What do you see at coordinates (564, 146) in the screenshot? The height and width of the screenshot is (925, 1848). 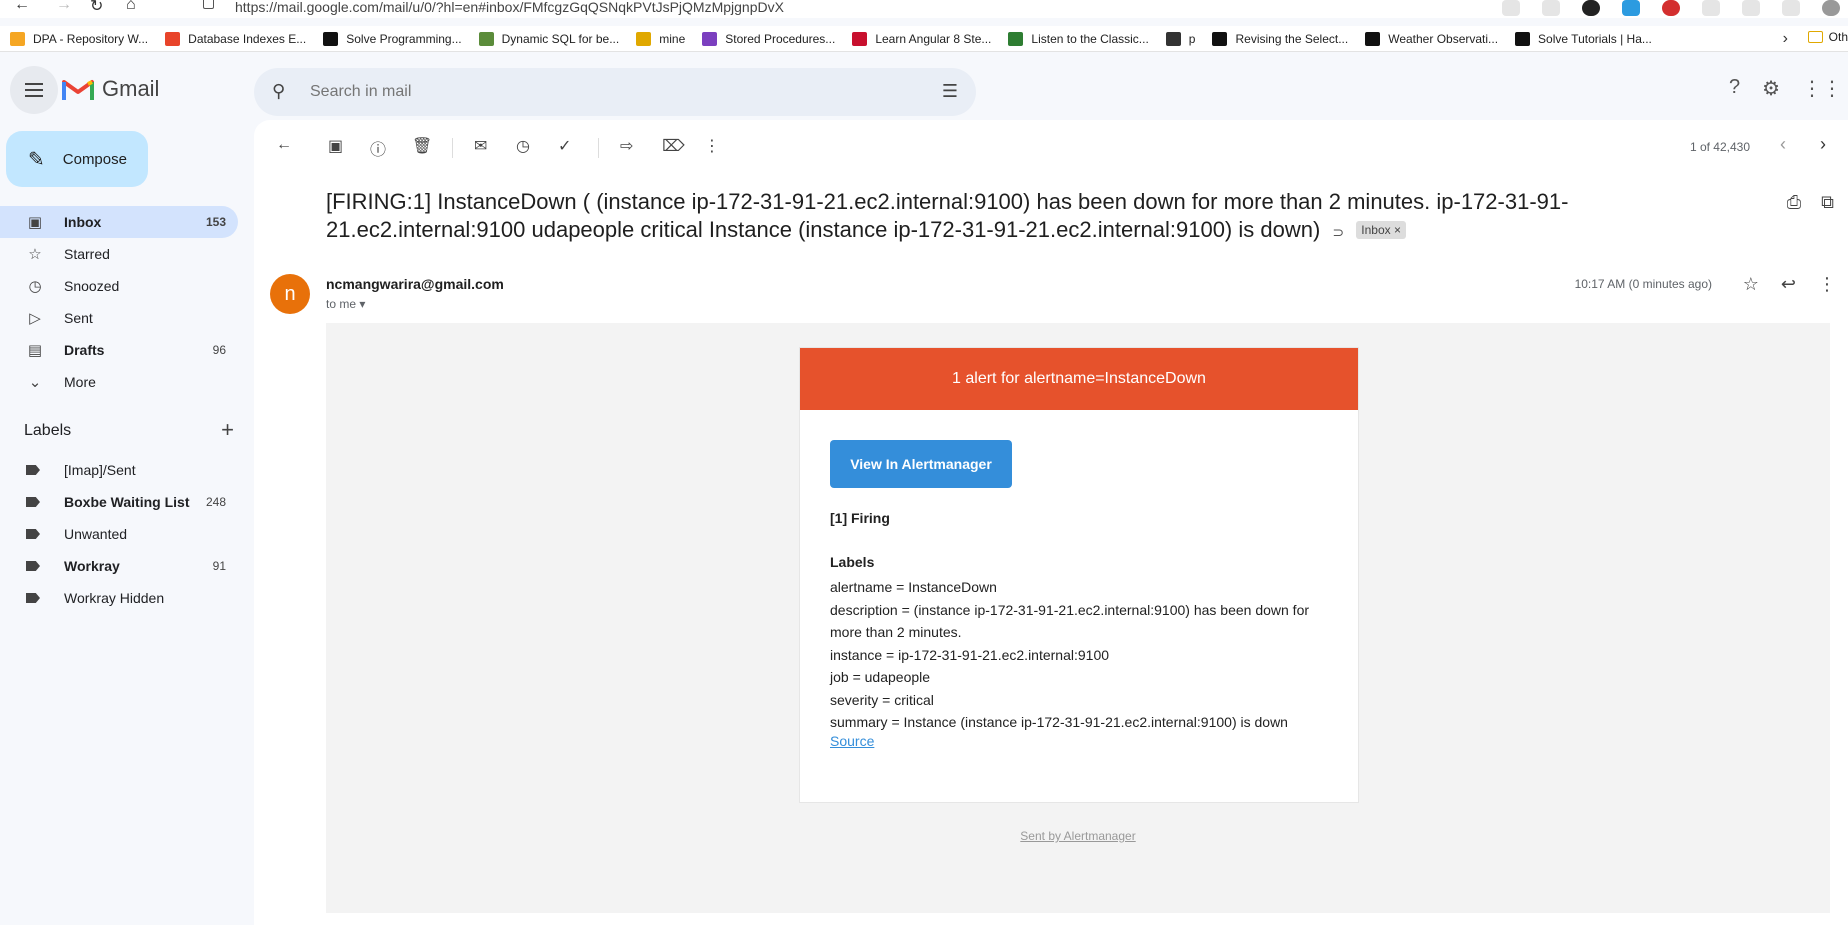 I see `add-to-tasks-icon: ✓` at bounding box center [564, 146].